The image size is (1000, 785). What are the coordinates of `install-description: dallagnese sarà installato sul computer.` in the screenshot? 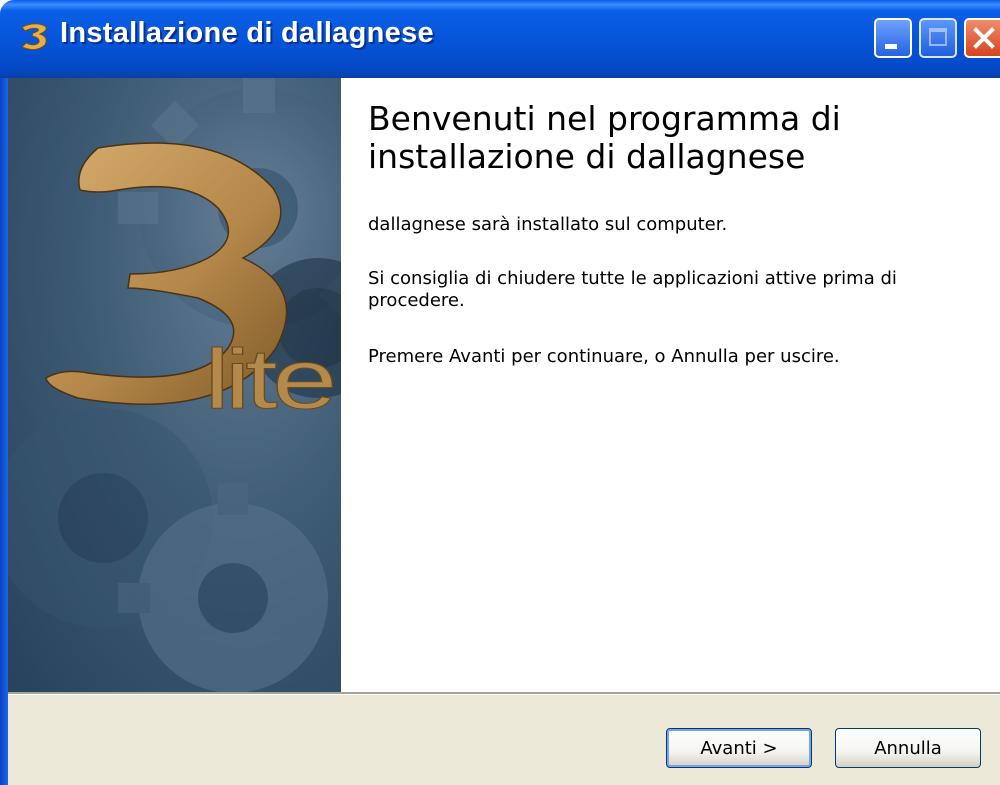 It's located at (548, 224).